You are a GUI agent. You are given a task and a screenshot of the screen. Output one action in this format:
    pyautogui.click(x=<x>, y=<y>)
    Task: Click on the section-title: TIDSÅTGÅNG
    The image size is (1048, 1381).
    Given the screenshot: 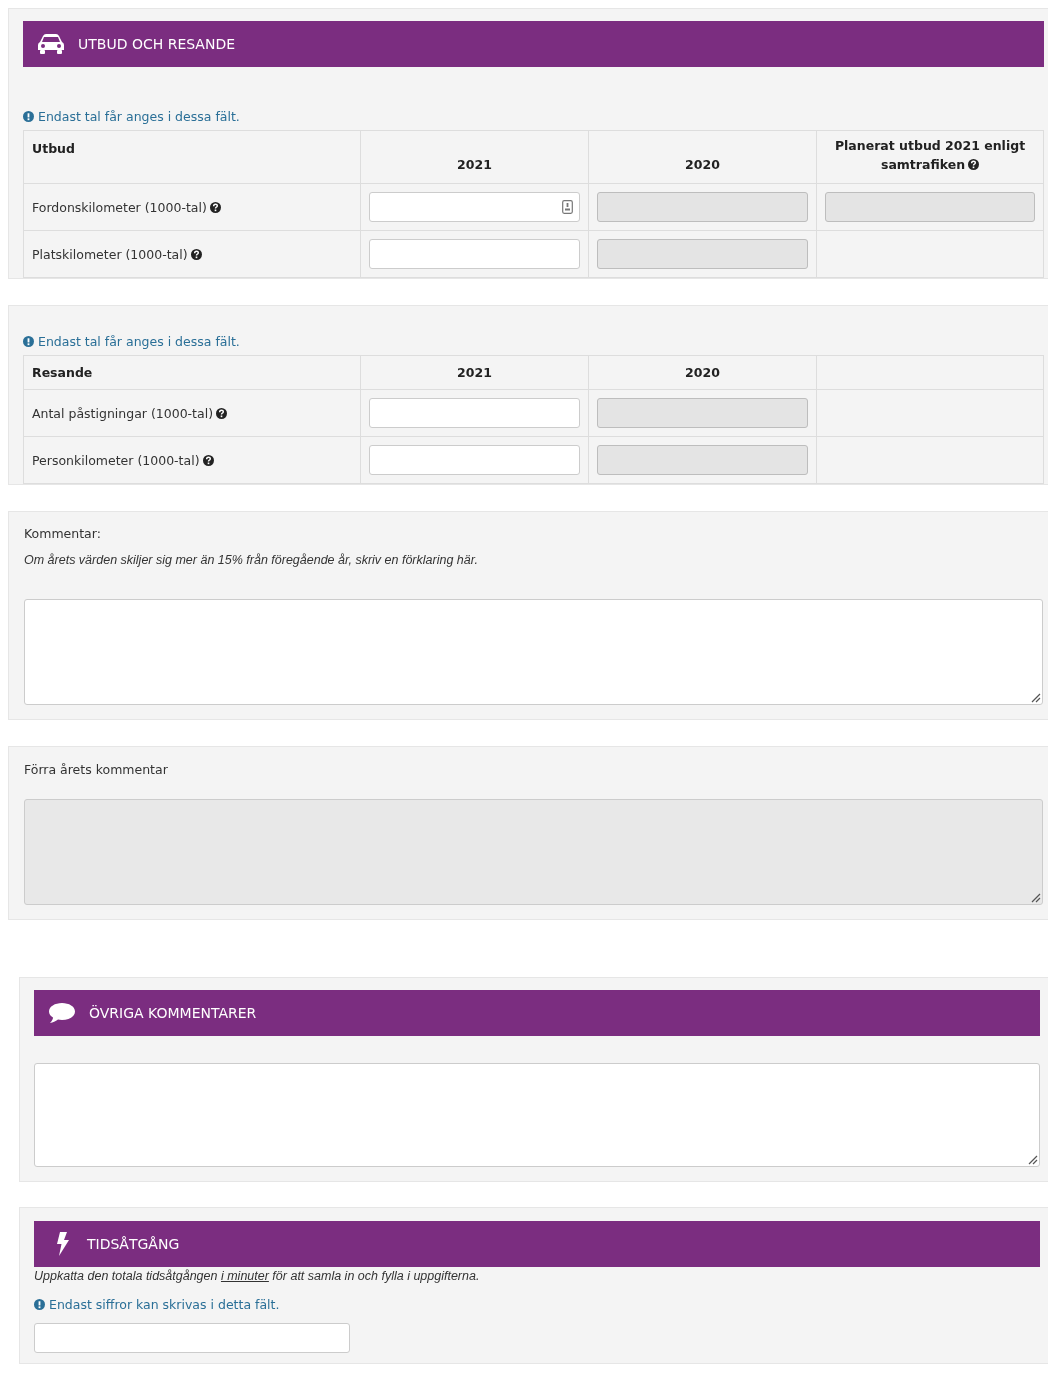 What is the action you would take?
    pyautogui.click(x=133, y=1244)
    